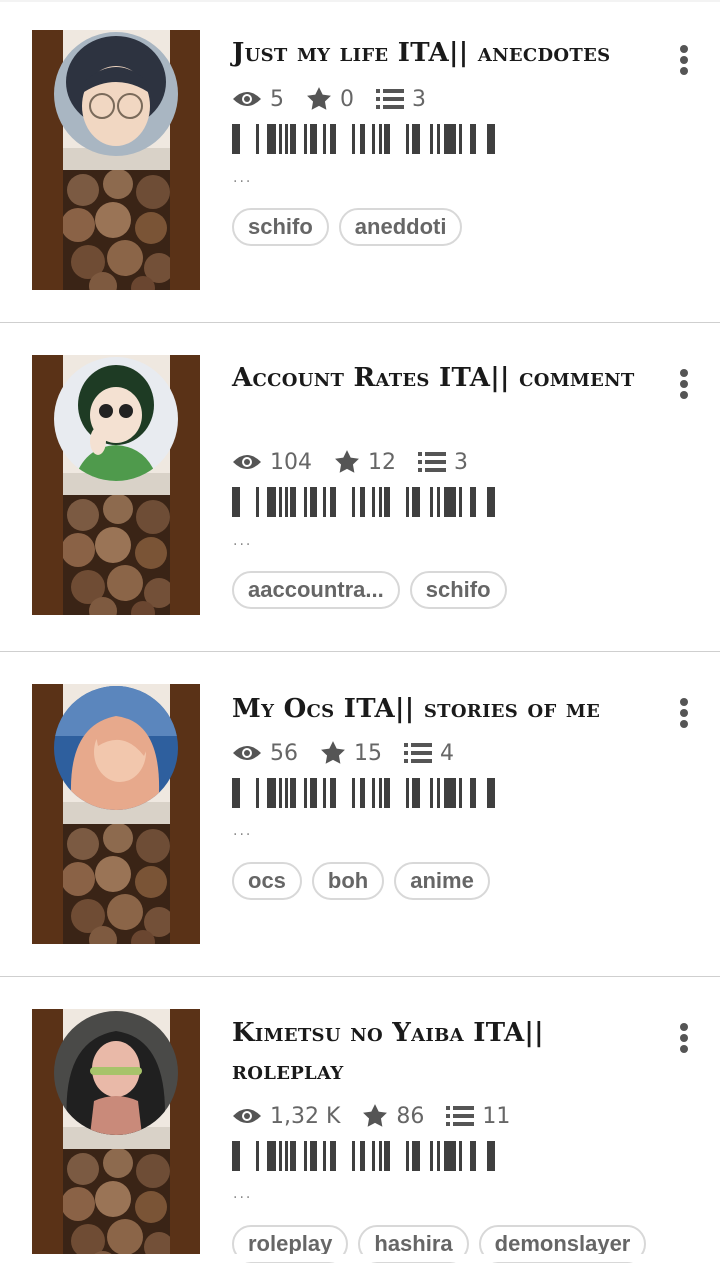 Image resolution: width=720 pixels, height=1263 pixels. What do you see at coordinates (361, 462) in the screenshot?
I see `story-stats: 104 12 3` at bounding box center [361, 462].